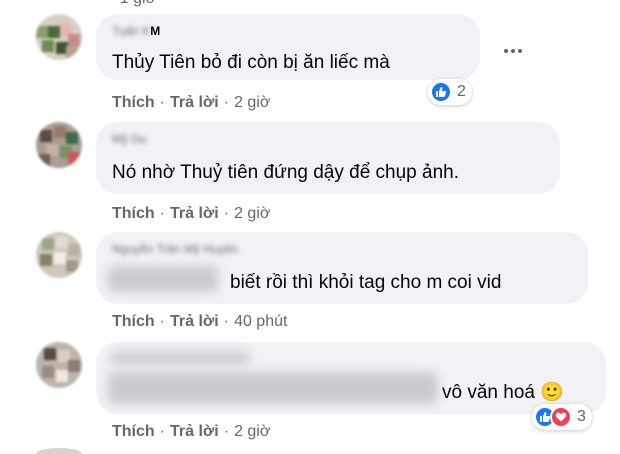 This screenshot has height=454, width=620. I want to click on comment-text: biết rồi thì khỏi tag cho m coi vid, so click(366, 282).